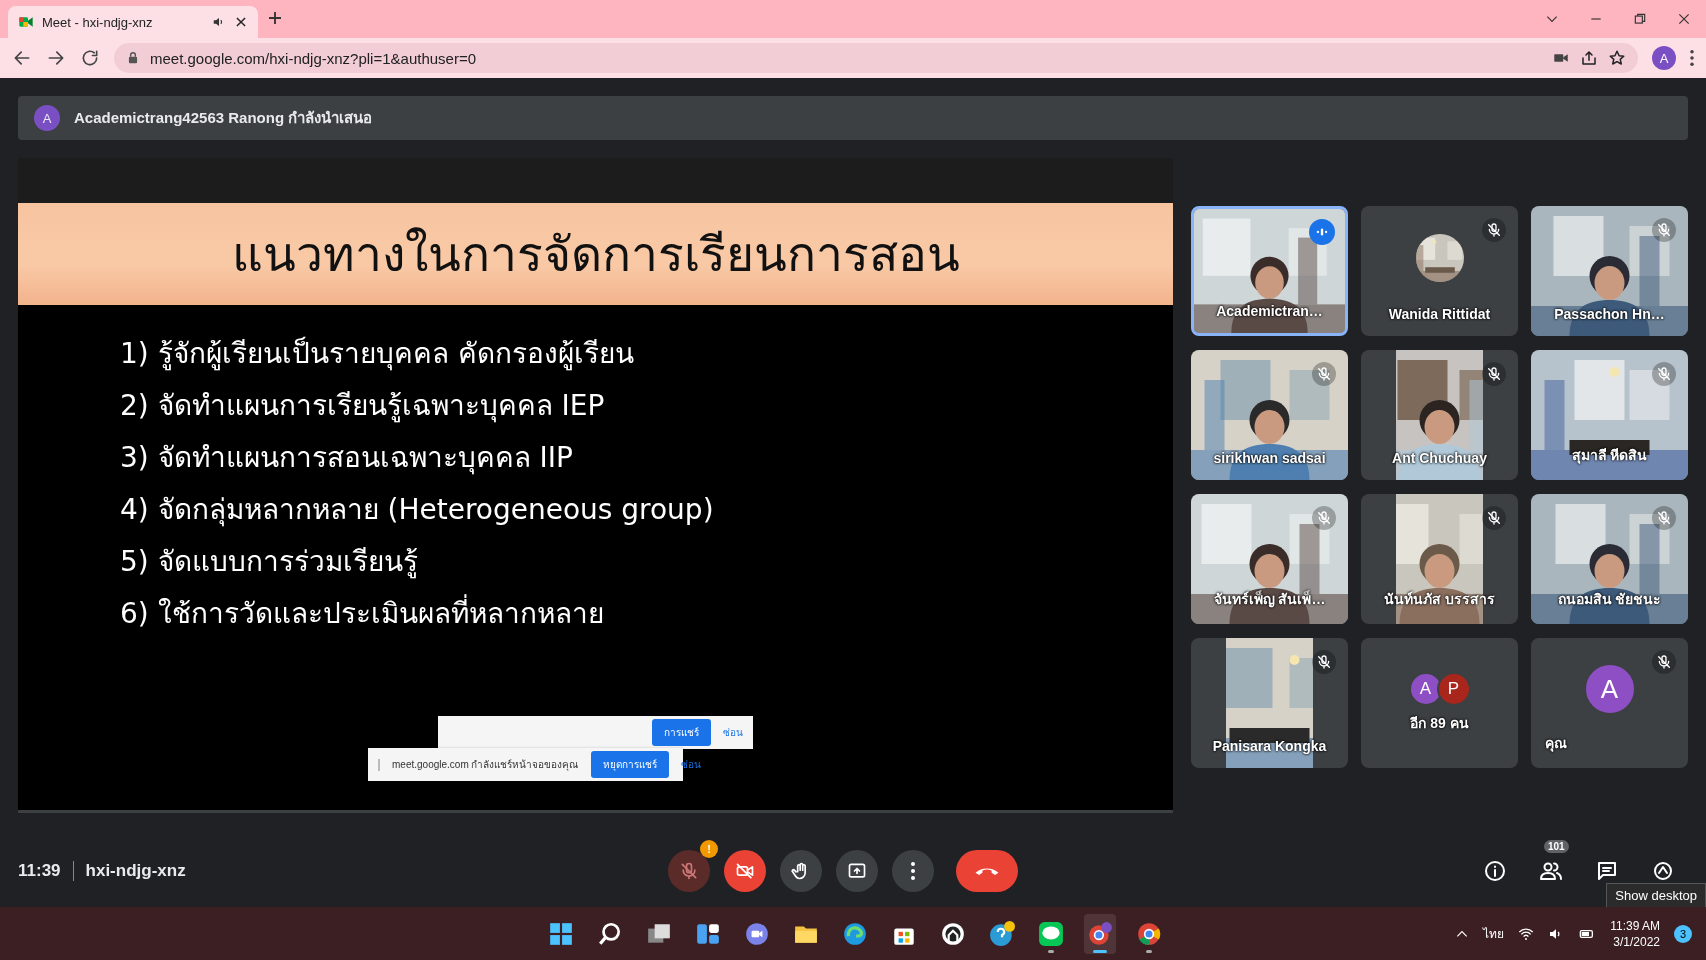  Describe the element at coordinates (135, 871) in the screenshot. I see `meeting-code: hxi-ndjg-xnz` at that location.